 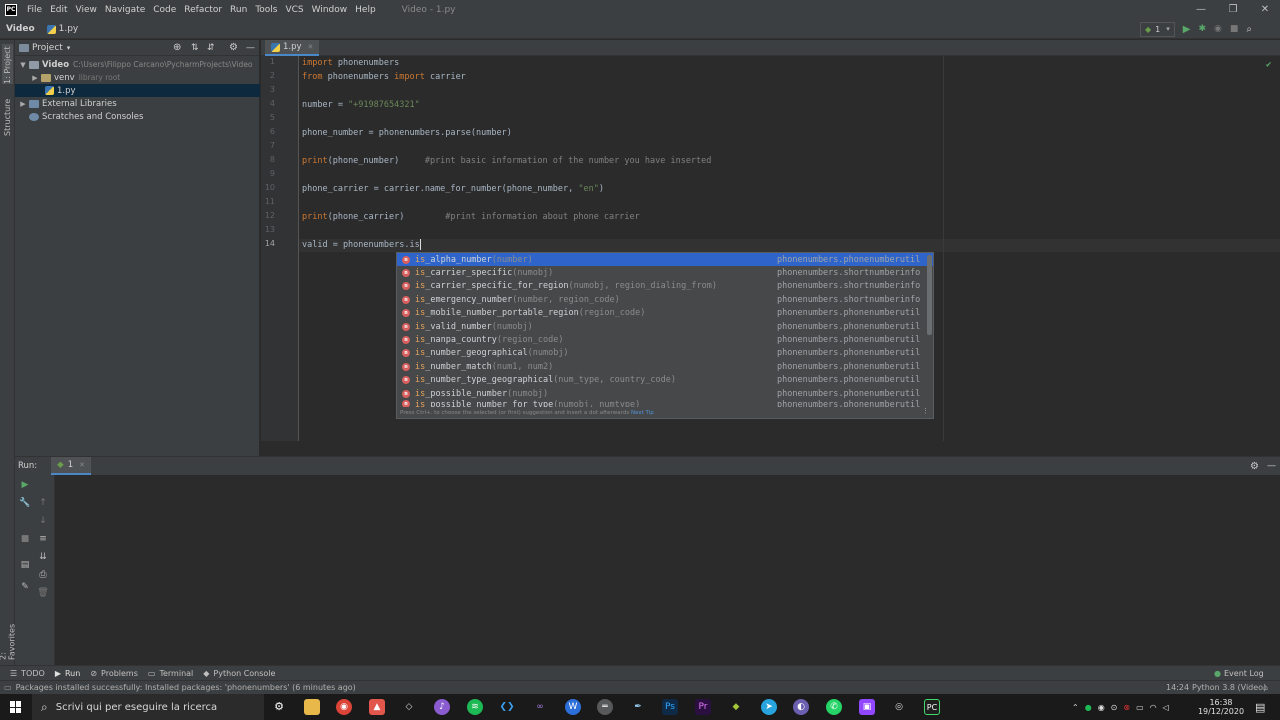 What do you see at coordinates (1177, 687) in the screenshot?
I see `caret-position: 14:24` at bounding box center [1177, 687].